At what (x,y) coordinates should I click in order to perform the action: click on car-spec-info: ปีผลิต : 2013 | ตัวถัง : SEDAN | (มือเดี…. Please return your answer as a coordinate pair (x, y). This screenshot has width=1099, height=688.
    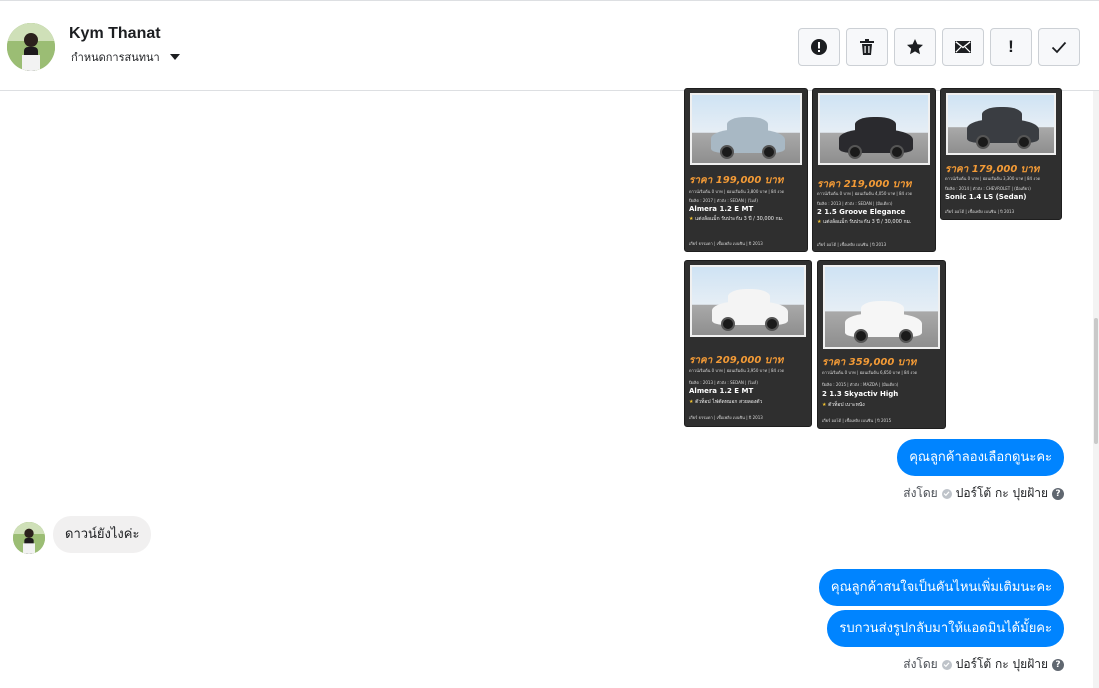
    Looking at the image, I should click on (855, 203).